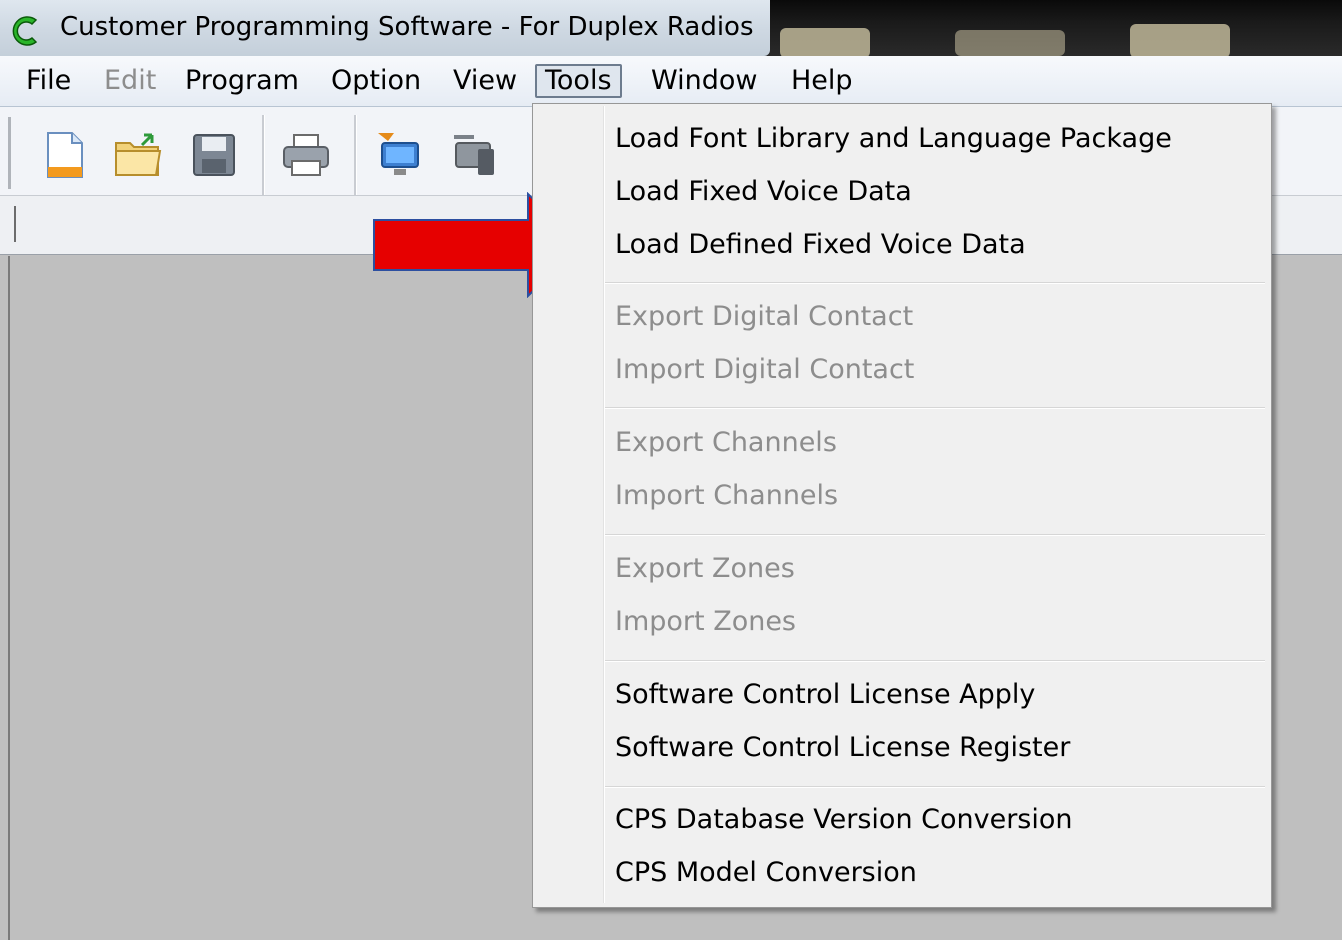 The height and width of the screenshot is (940, 1342). Describe the element at coordinates (705, 622) in the screenshot. I see `menu-item-import-zones: Import Zones` at that location.